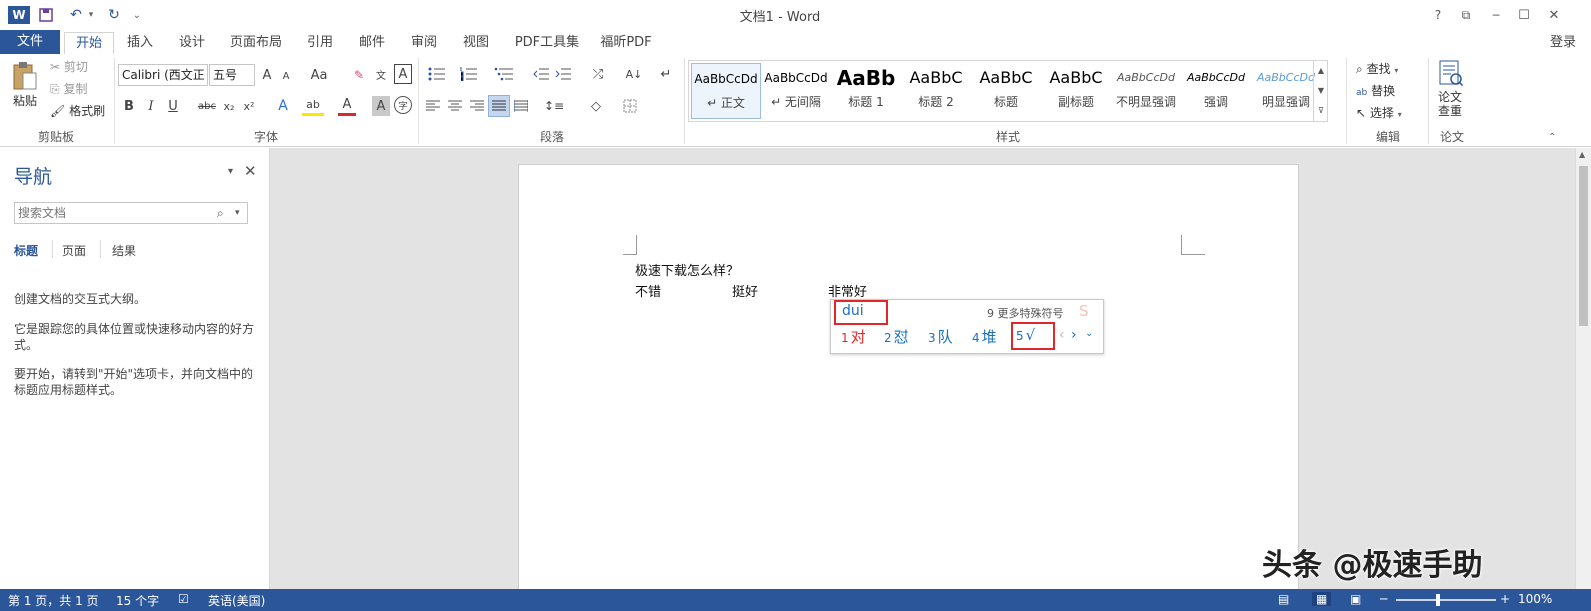  What do you see at coordinates (1076, 91) in the screenshot?
I see `style-subtitle: AaBbC 副标题` at bounding box center [1076, 91].